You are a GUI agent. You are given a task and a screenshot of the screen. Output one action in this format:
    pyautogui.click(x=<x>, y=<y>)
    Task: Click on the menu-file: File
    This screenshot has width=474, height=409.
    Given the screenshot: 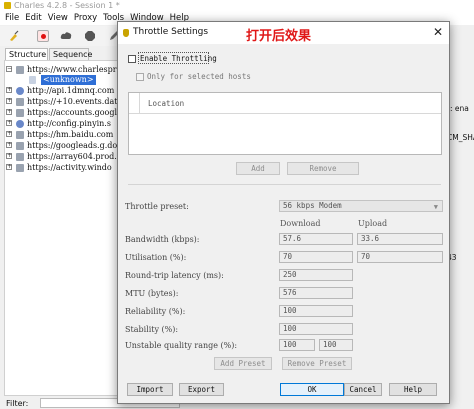 What is the action you would take?
    pyautogui.click(x=11, y=18)
    